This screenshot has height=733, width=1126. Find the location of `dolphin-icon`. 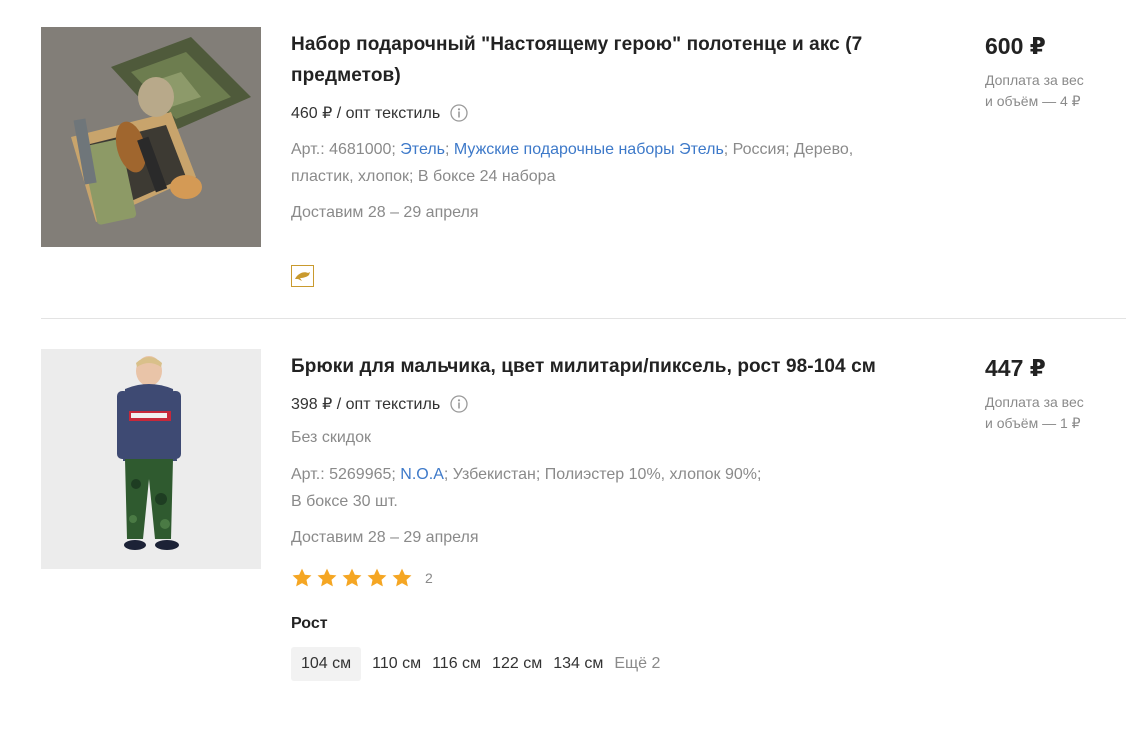

dolphin-icon is located at coordinates (302, 276).